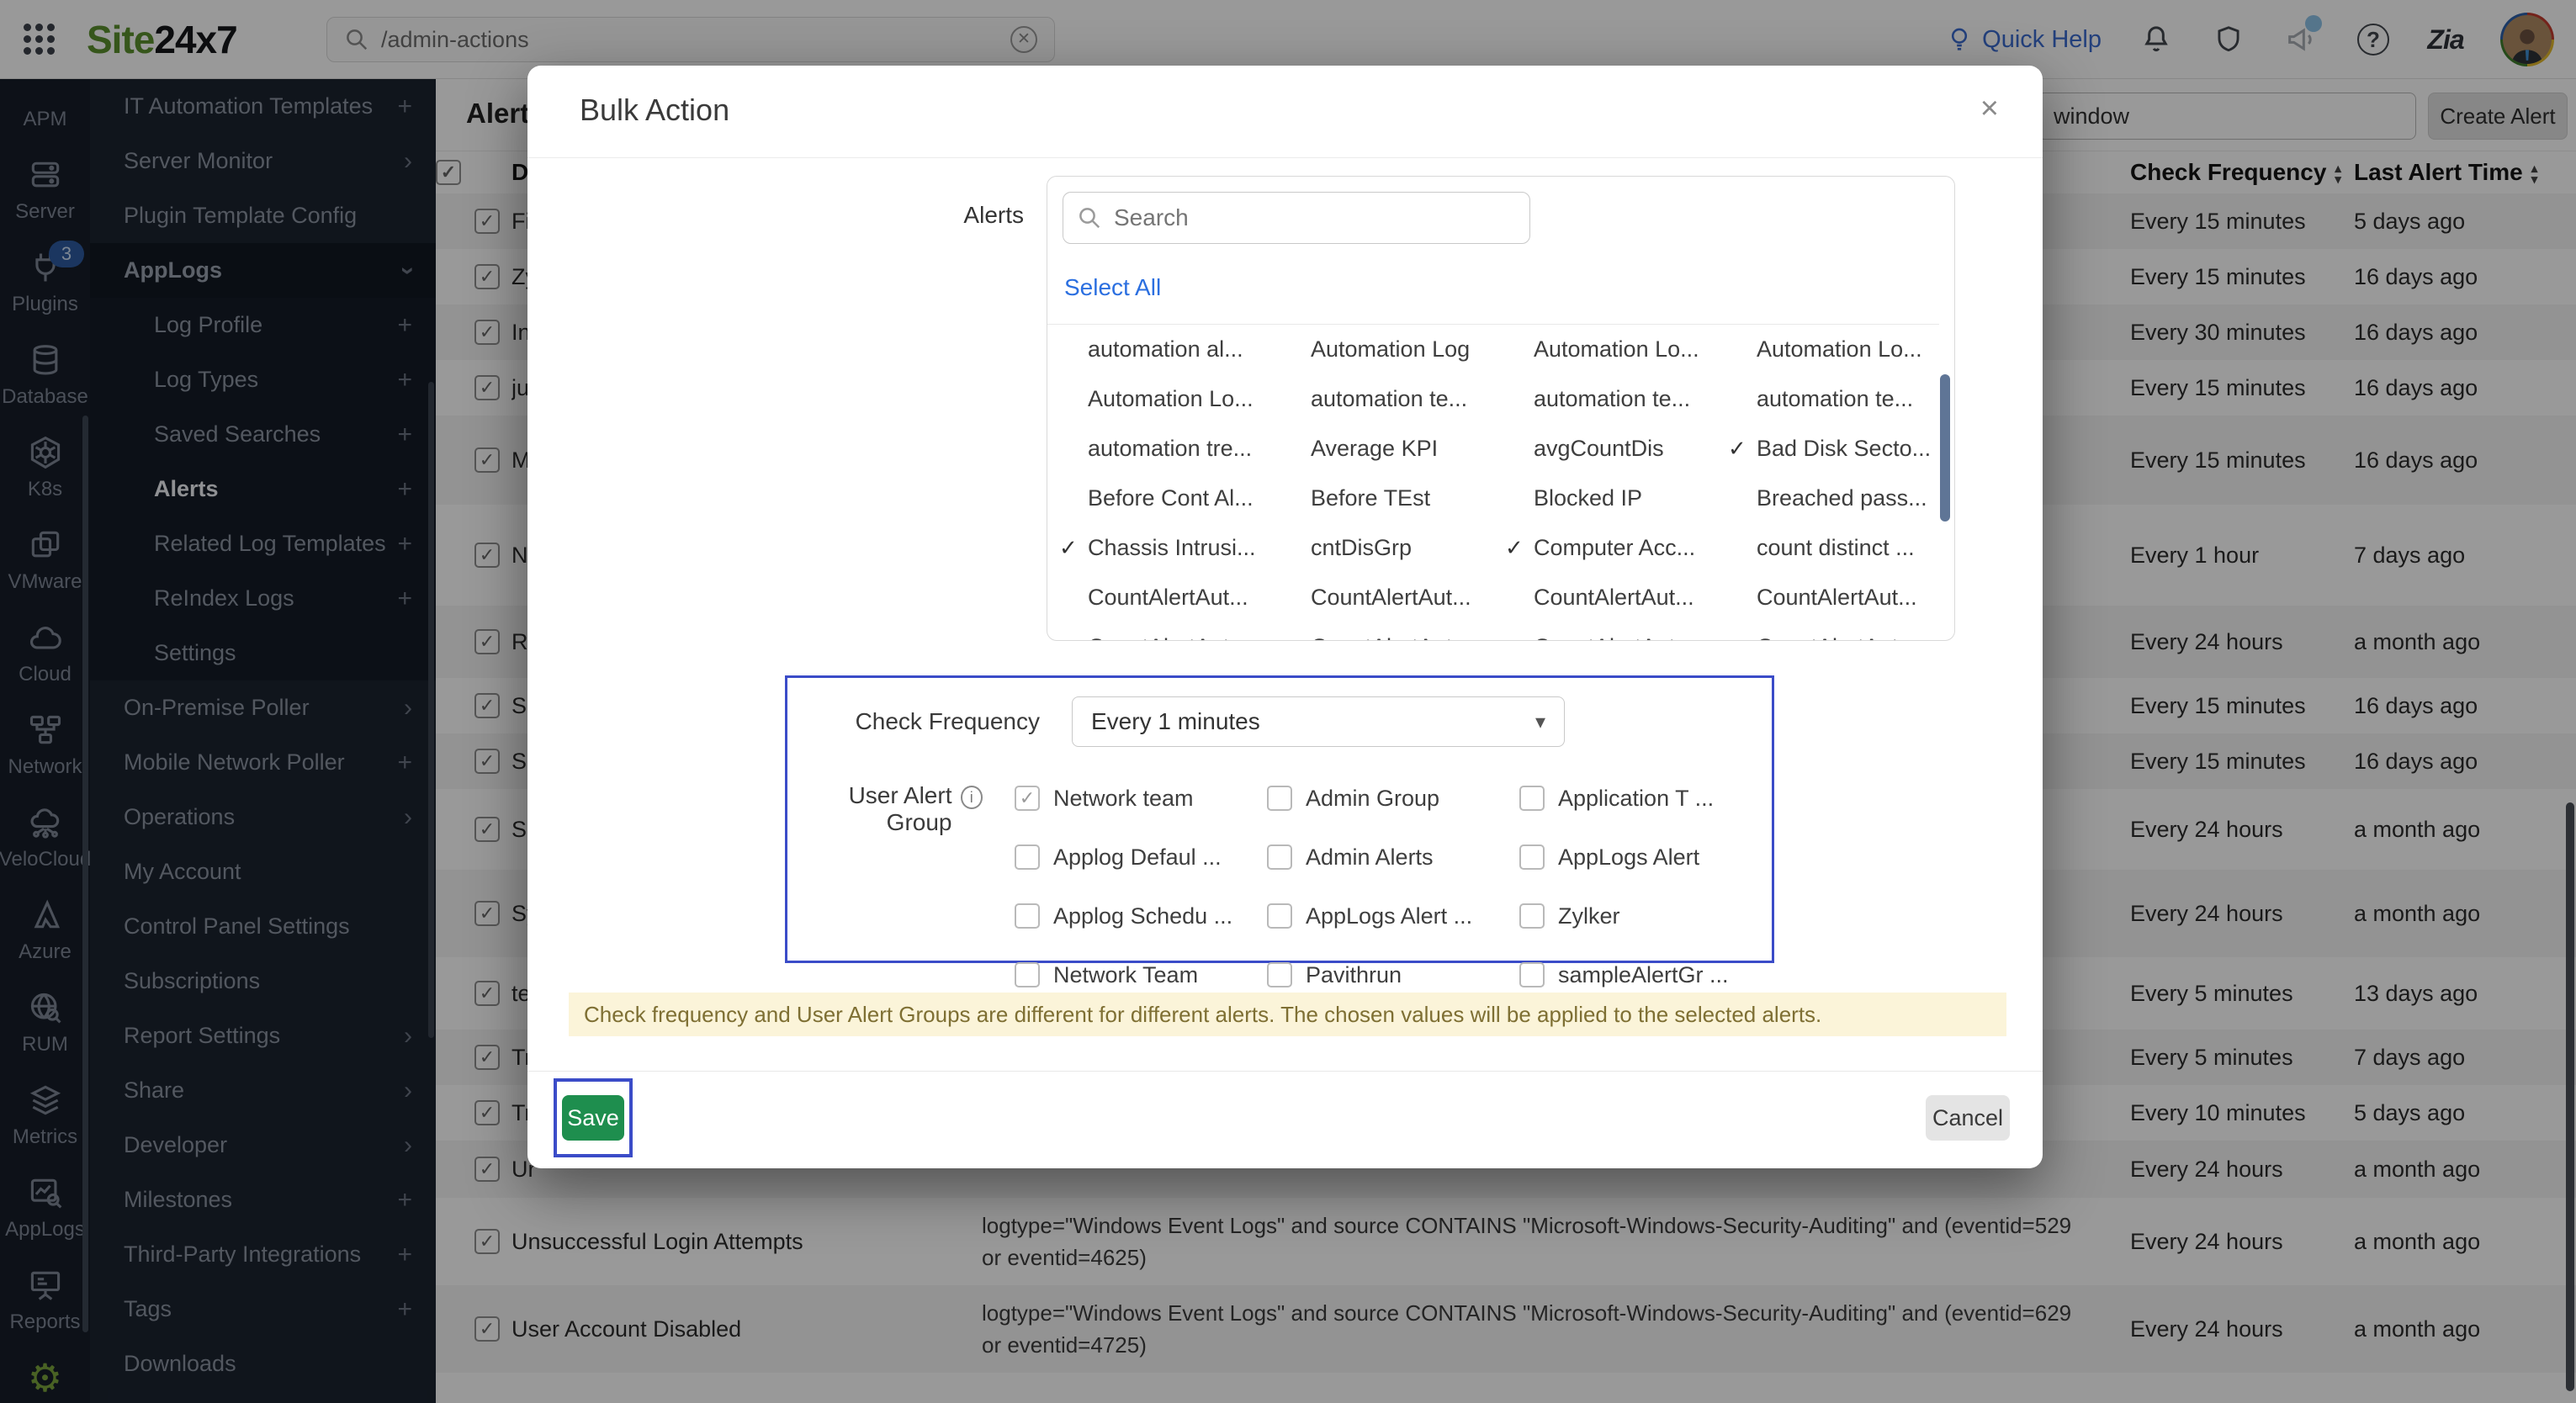  I want to click on group-checkbox: ✓, so click(1027, 798).